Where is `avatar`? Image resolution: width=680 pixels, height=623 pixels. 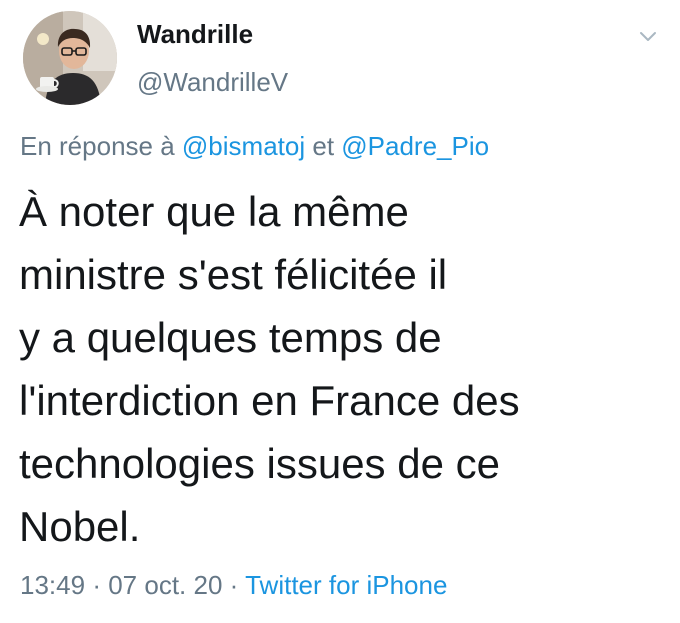
avatar is located at coordinates (70, 58).